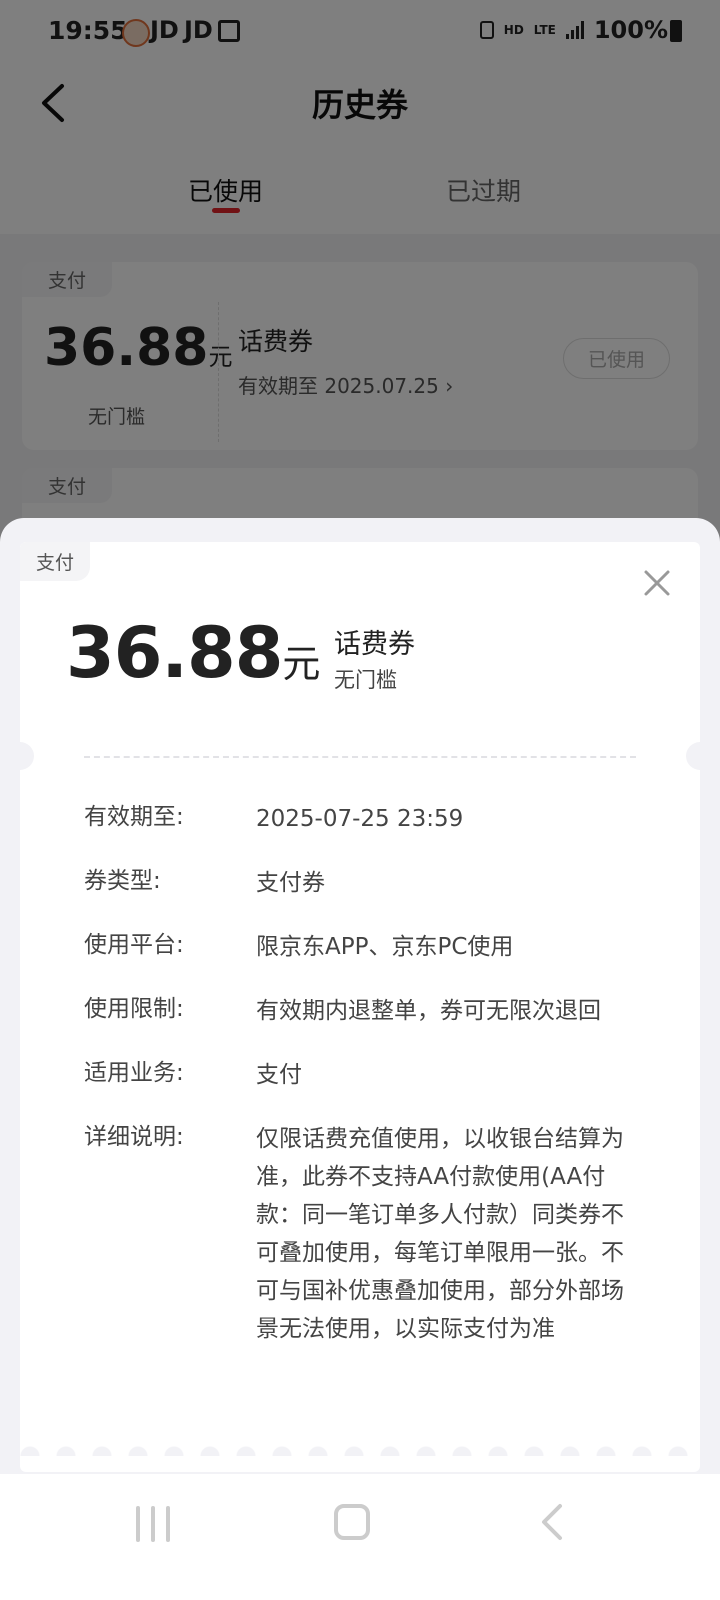 This screenshot has height=1600, width=720. What do you see at coordinates (352, 1522) in the screenshot?
I see `home-icon` at bounding box center [352, 1522].